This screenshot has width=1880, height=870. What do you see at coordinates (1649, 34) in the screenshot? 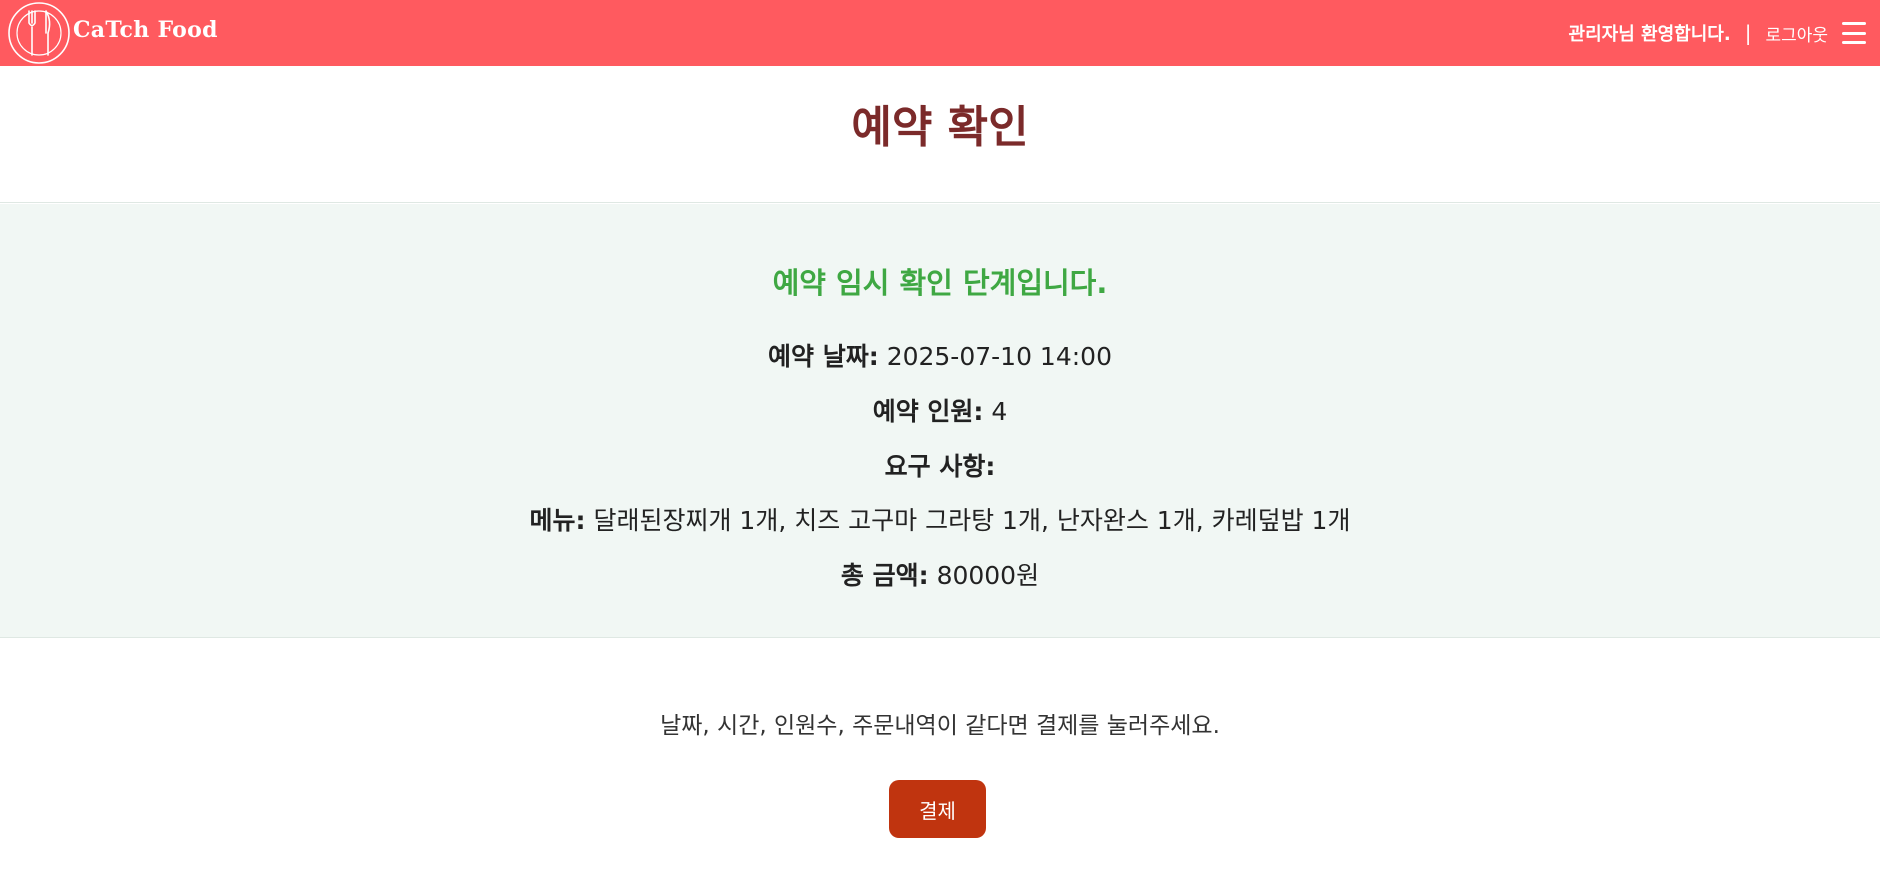
I see `welcome-text: 관리자님 환영합니다.` at bounding box center [1649, 34].